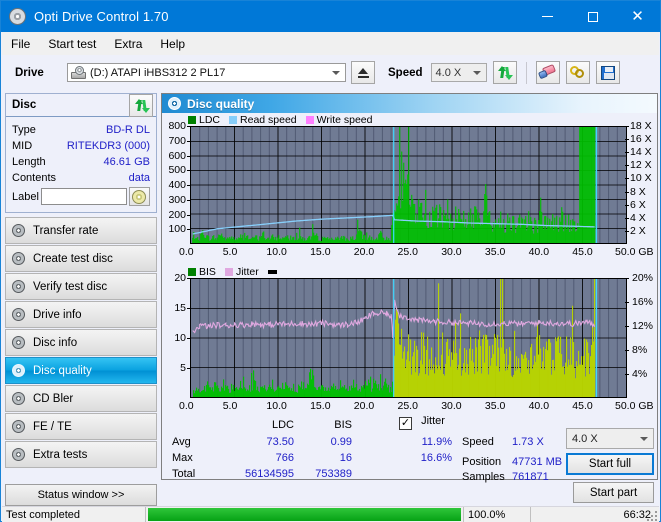 This screenshot has height=522, width=661. What do you see at coordinates (436, 442) in the screenshot?
I see `stats-avg-jitter: 11.9%` at bounding box center [436, 442].